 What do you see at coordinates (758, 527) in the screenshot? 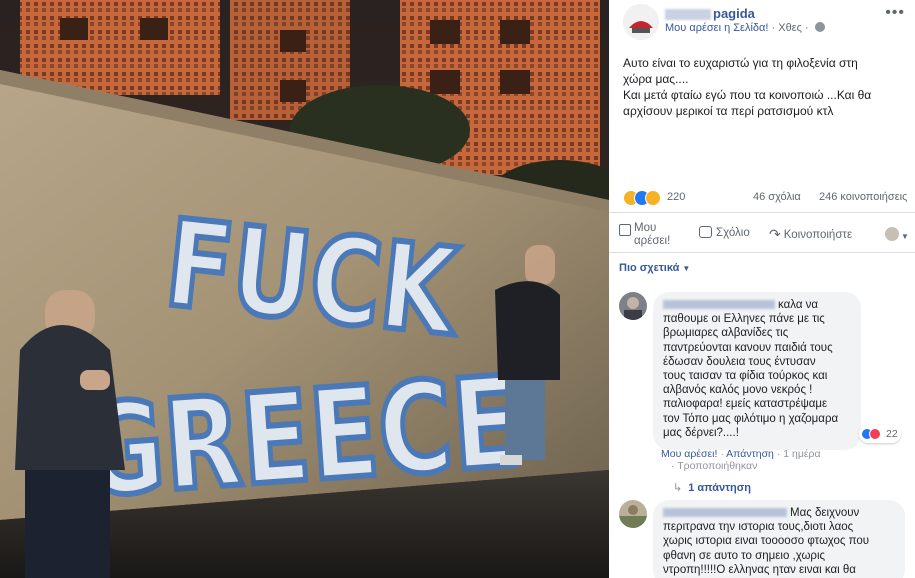
I see `comment-line: περιτρανα την ιστορια τους,διοτι λαος` at bounding box center [758, 527].